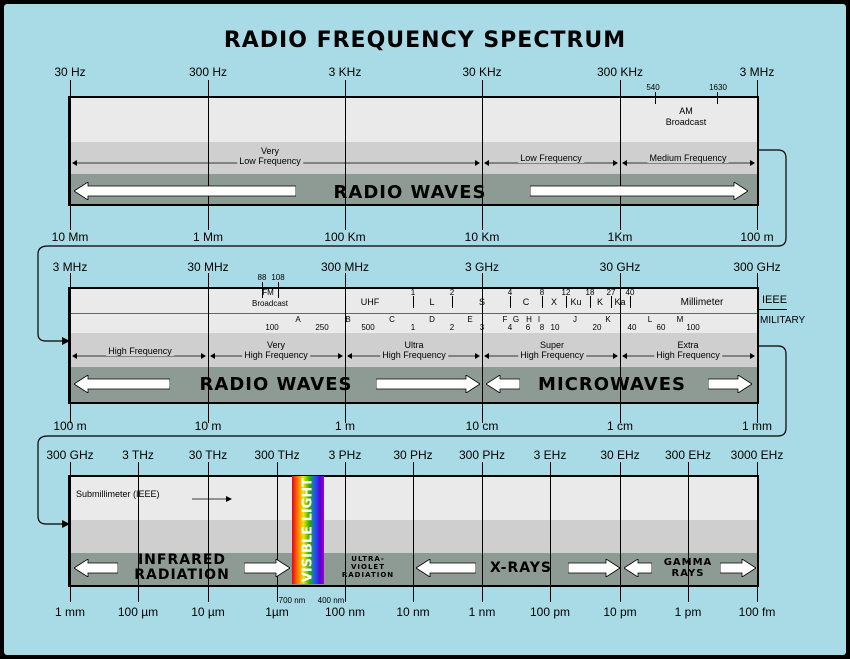 Image resolution: width=850 pixels, height=659 pixels. What do you see at coordinates (688, 455) in the screenshot?
I see `row3-freq-label: 300 EHz` at bounding box center [688, 455].